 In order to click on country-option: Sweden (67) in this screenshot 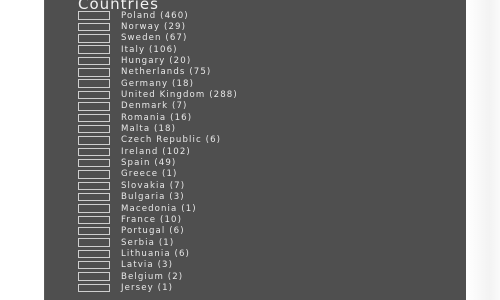, I will do `click(158, 38)`.